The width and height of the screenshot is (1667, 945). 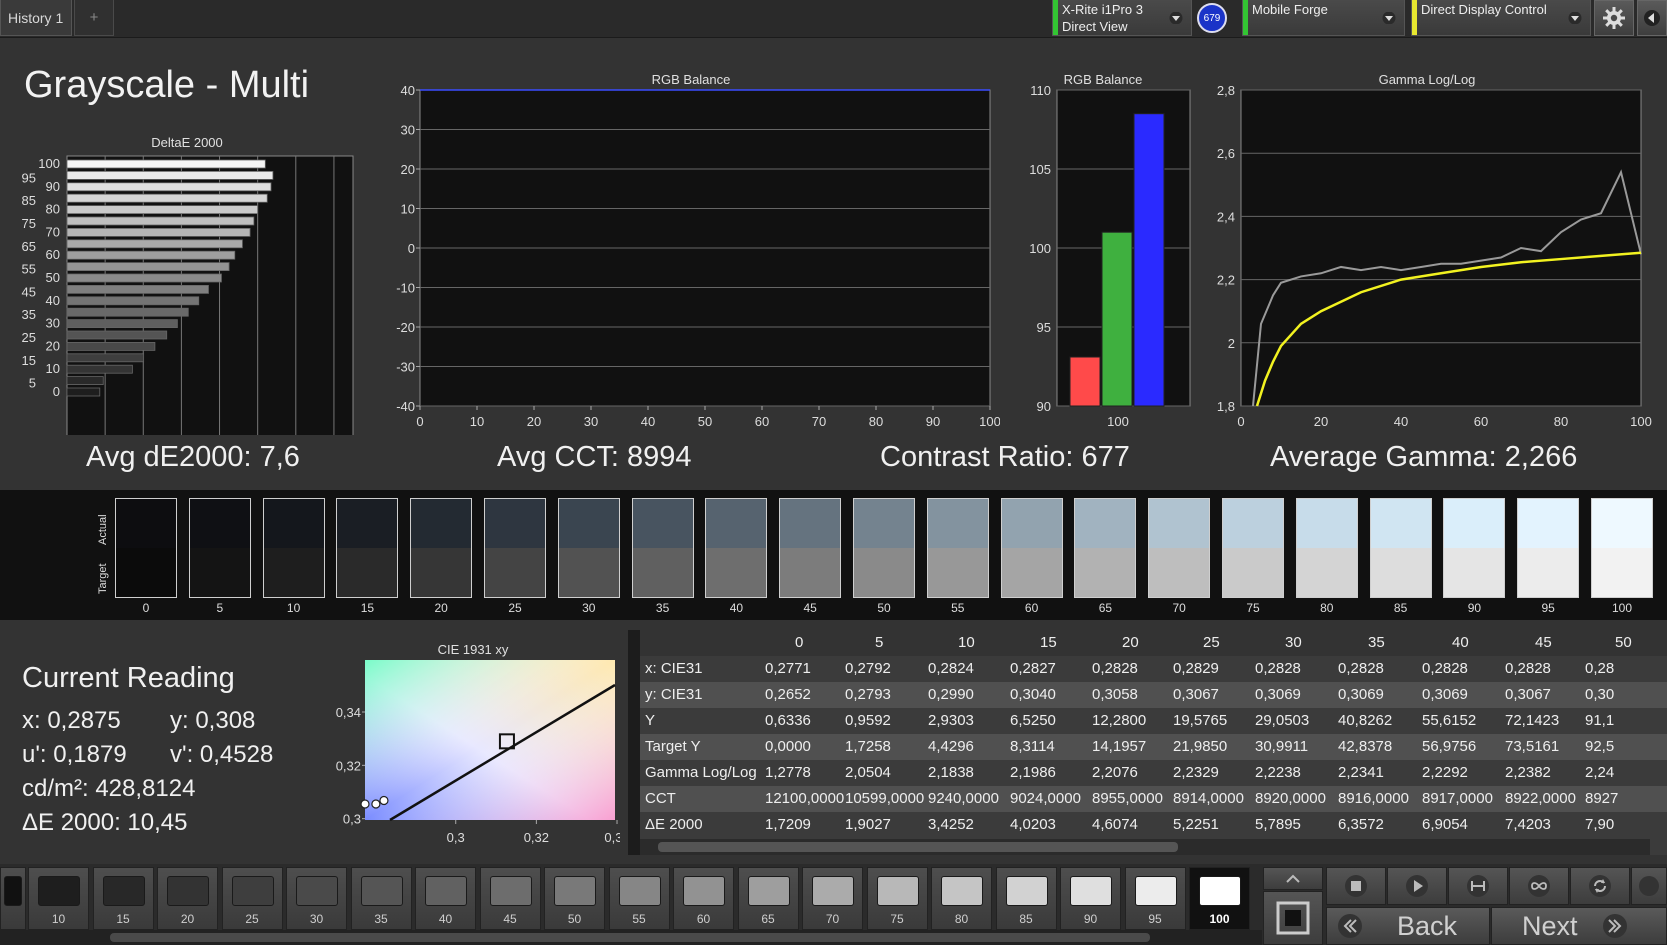 I want to click on record-button, so click(x=1649, y=886).